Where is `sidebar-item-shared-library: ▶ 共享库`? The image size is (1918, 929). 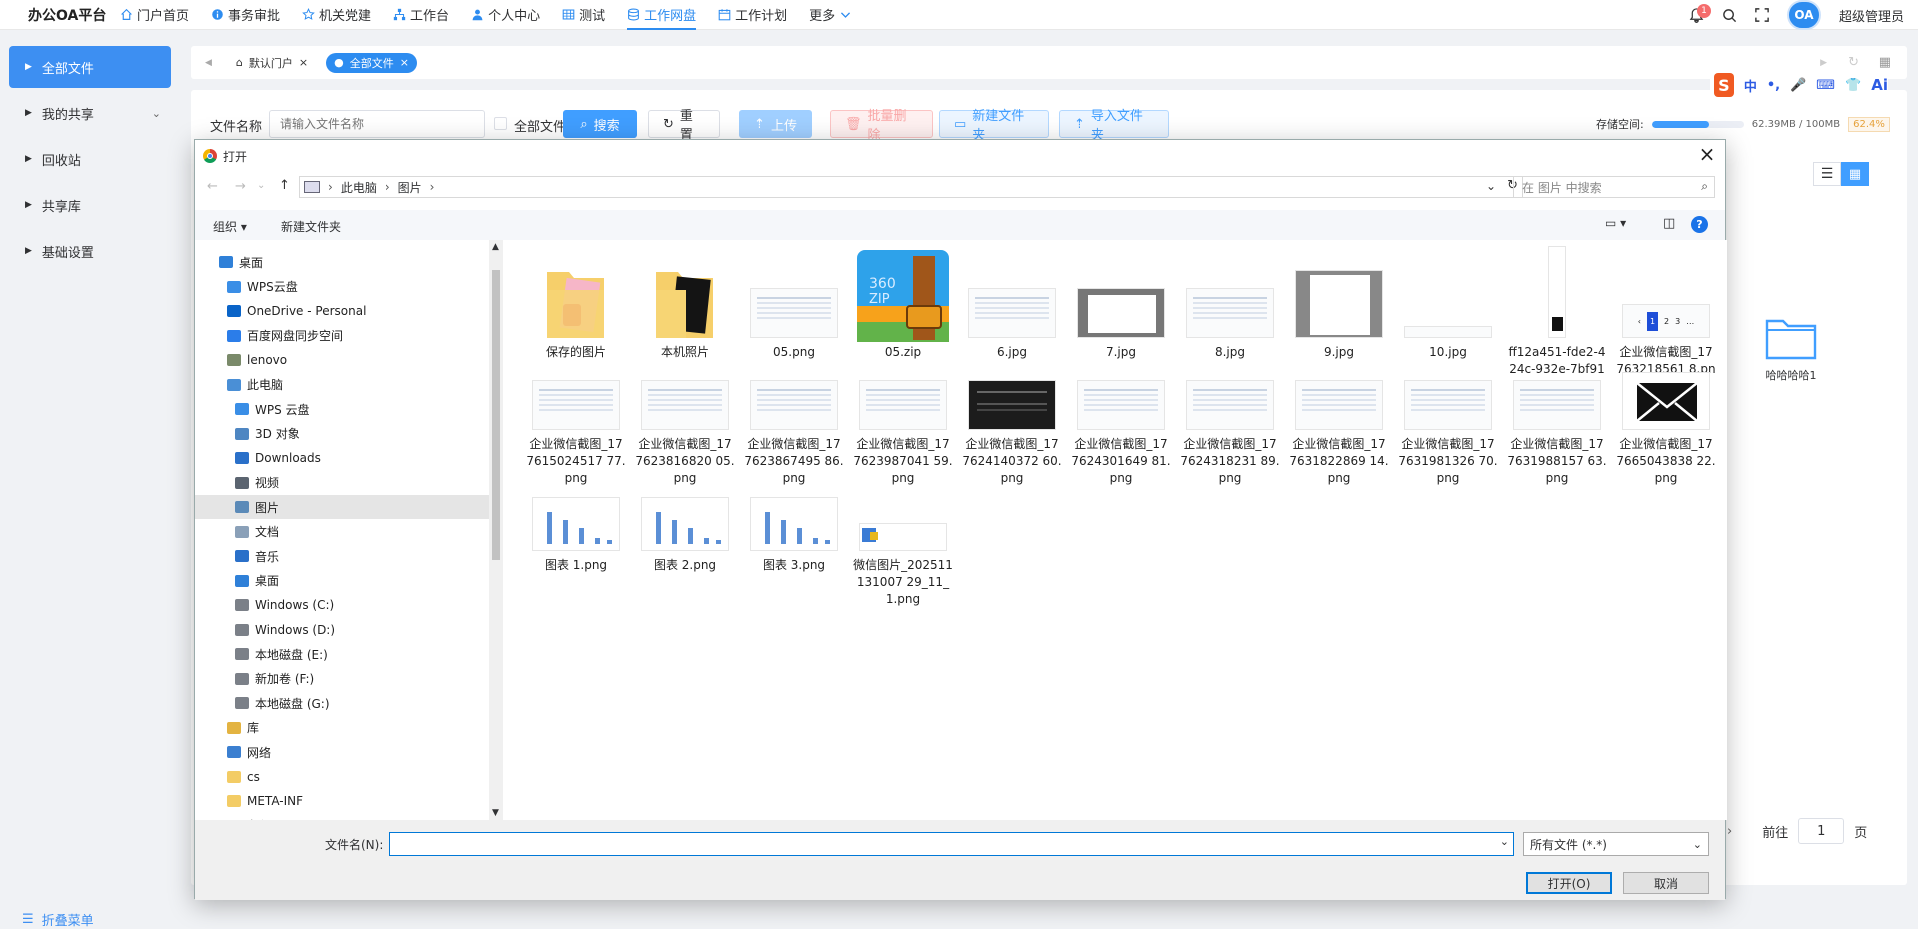
sidebar-item-shared-library: ▶ 共享库 is located at coordinates (90, 205).